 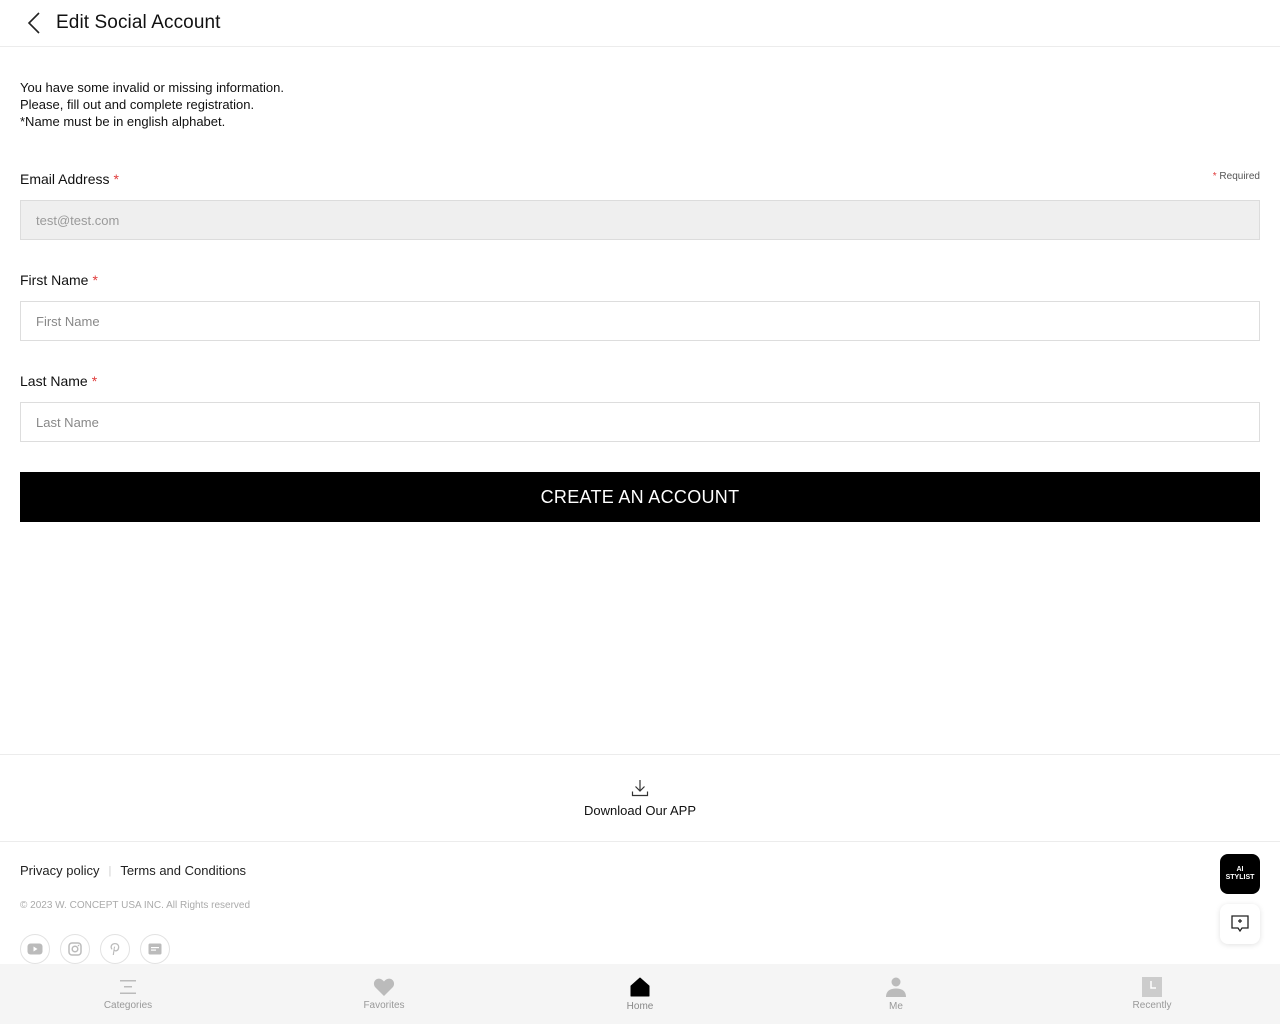 What do you see at coordinates (54, 381) in the screenshot?
I see `last-name-label-text: Last Name` at bounding box center [54, 381].